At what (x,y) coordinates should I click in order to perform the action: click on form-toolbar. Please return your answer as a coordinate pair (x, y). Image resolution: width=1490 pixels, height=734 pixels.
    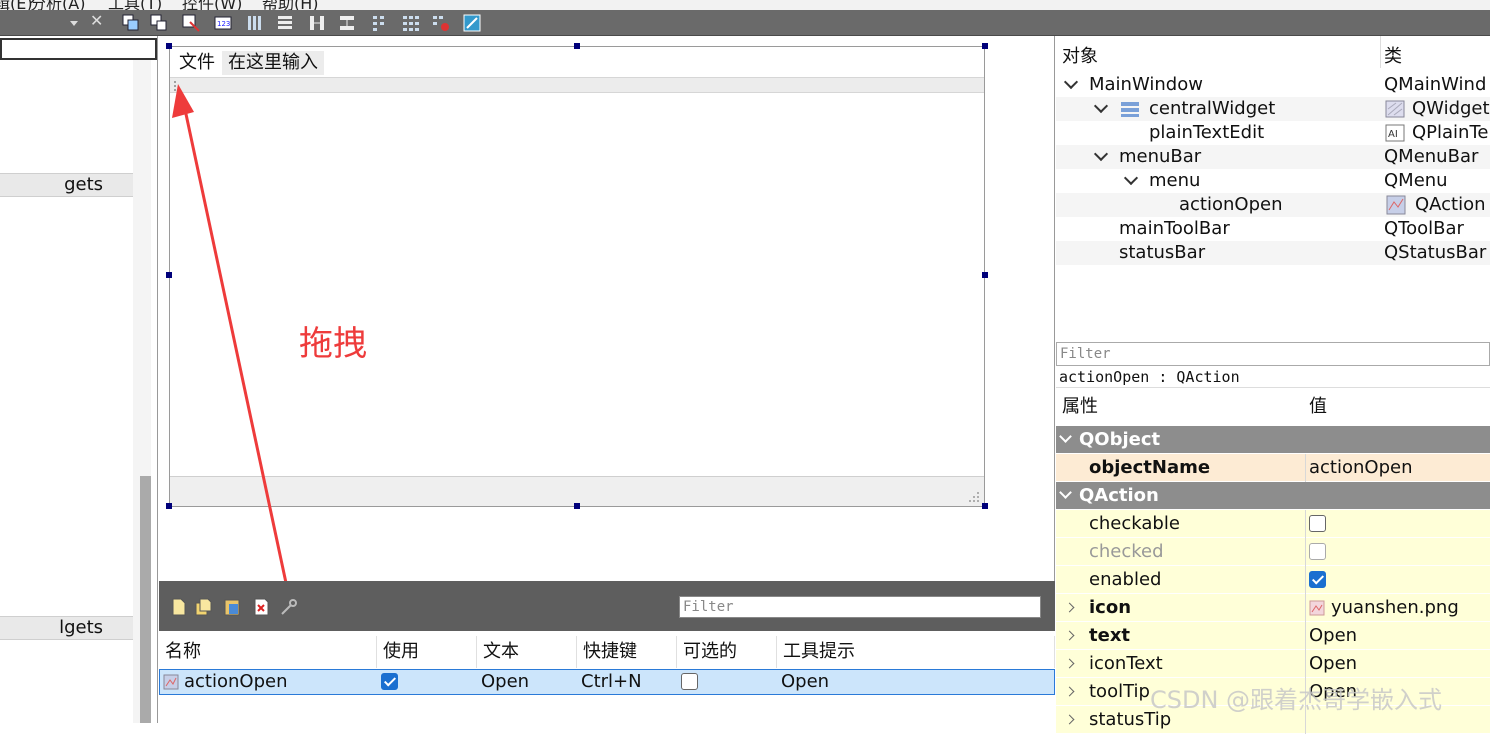
    Looking at the image, I should click on (577, 85).